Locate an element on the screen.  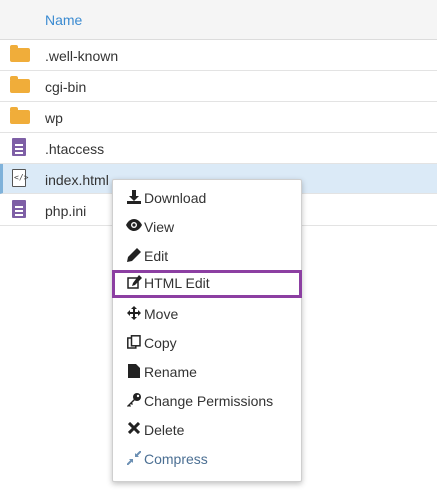
file-name: cgi-bin is located at coordinates (65, 87).